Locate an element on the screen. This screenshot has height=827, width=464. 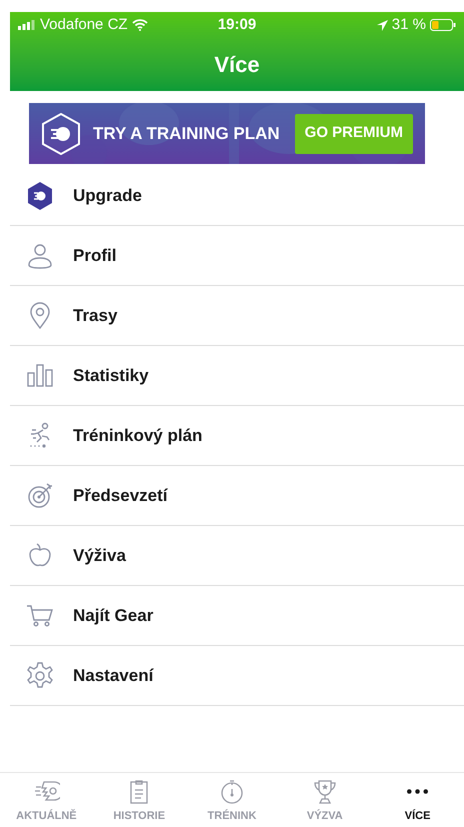
menu-item: Najít Gear is located at coordinates (237, 616).